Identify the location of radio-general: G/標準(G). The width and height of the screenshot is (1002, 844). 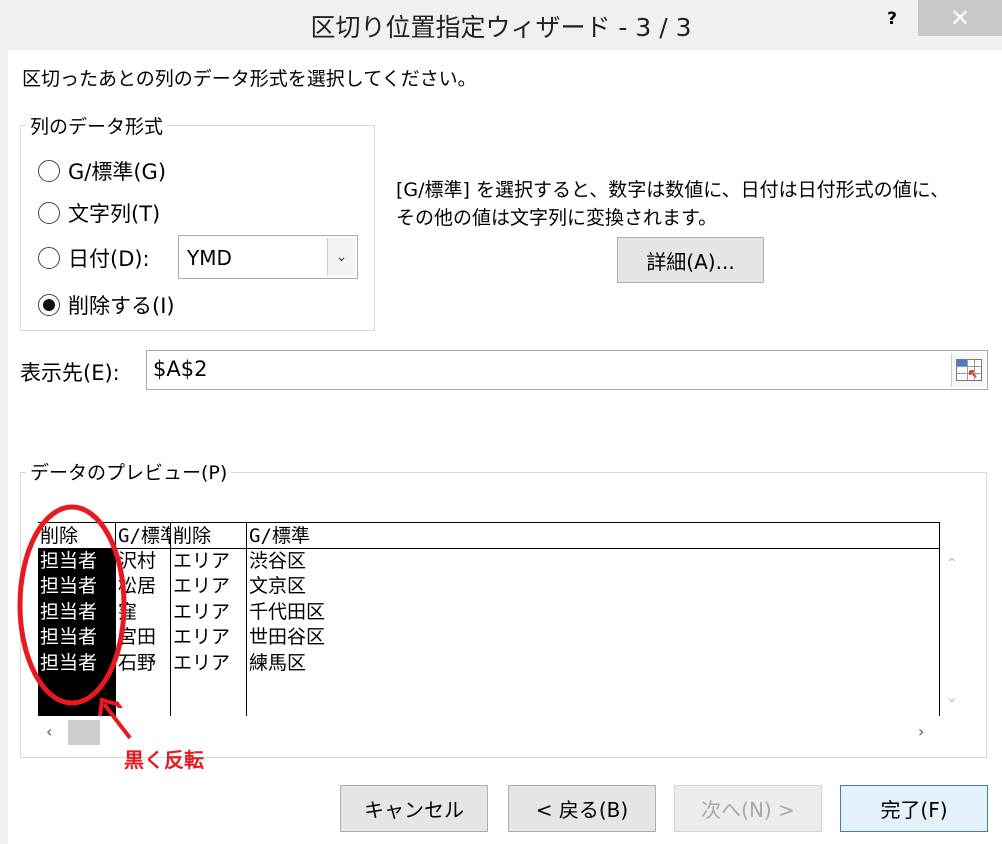
(102, 171).